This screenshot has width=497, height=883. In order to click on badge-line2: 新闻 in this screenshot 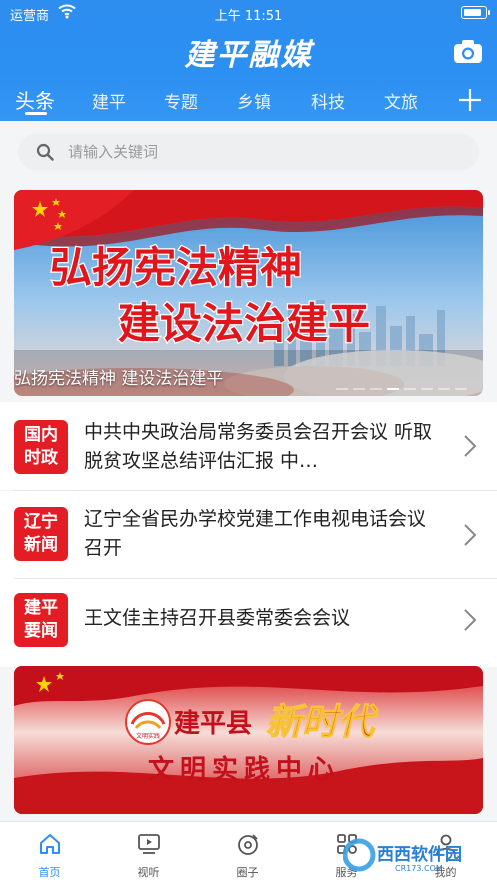, I will do `click(41, 545)`.